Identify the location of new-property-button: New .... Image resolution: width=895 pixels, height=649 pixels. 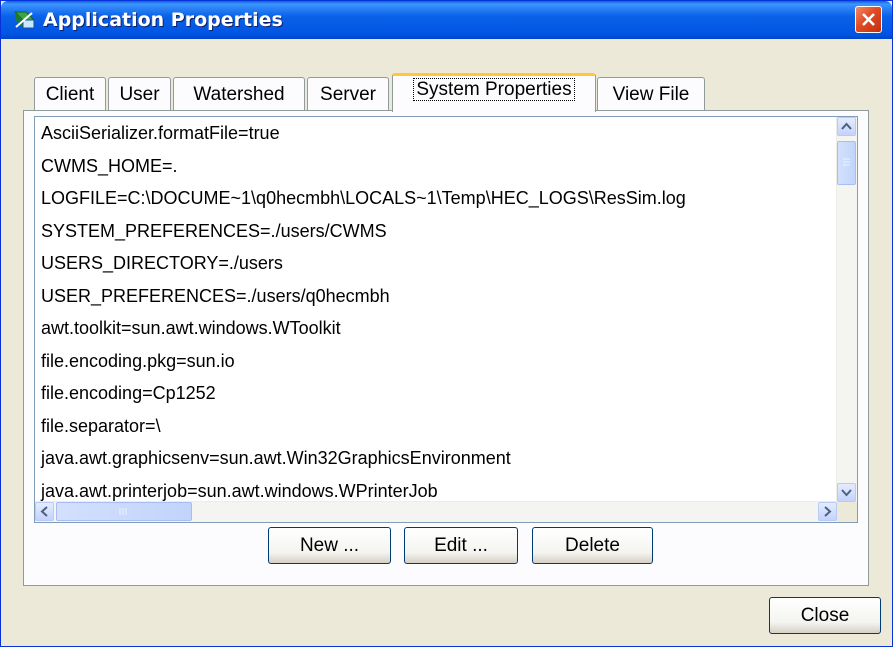
(329, 545).